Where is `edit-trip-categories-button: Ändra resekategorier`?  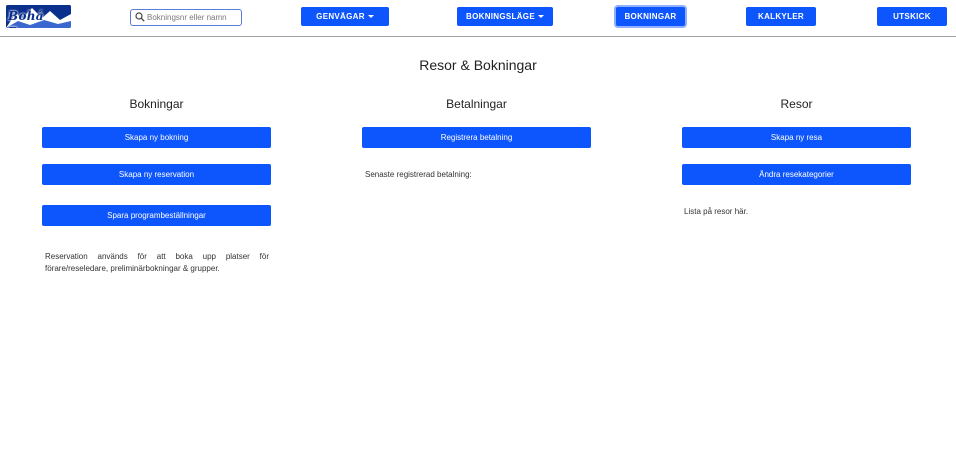
edit-trip-categories-button: Ändra resekategorier is located at coordinates (796, 174).